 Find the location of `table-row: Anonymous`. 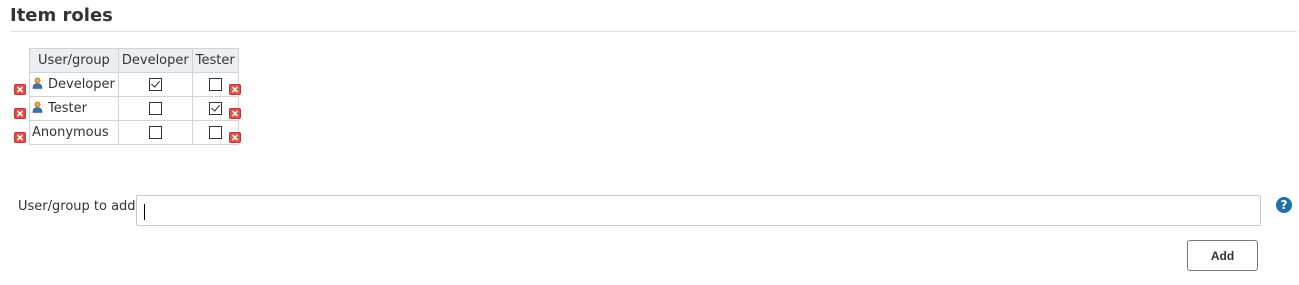

table-row: Anonymous is located at coordinates (134, 132).